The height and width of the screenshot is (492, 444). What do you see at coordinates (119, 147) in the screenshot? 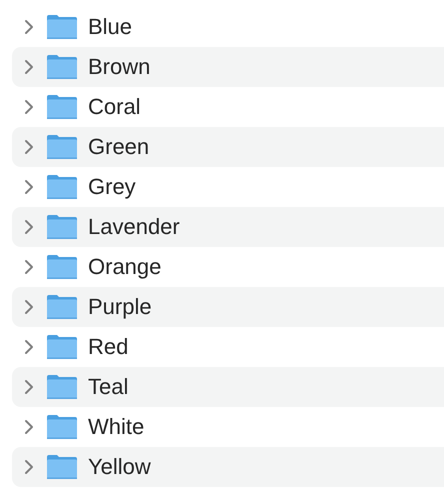
I see `folder-name: Green` at bounding box center [119, 147].